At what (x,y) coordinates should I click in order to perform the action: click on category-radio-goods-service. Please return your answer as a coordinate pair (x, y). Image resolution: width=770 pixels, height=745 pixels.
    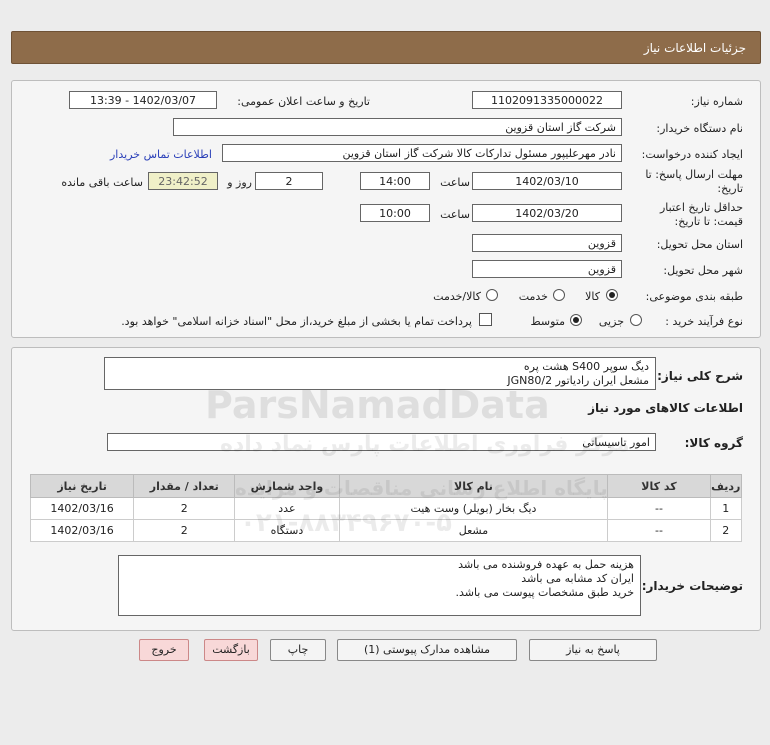
    Looking at the image, I should click on (492, 295).